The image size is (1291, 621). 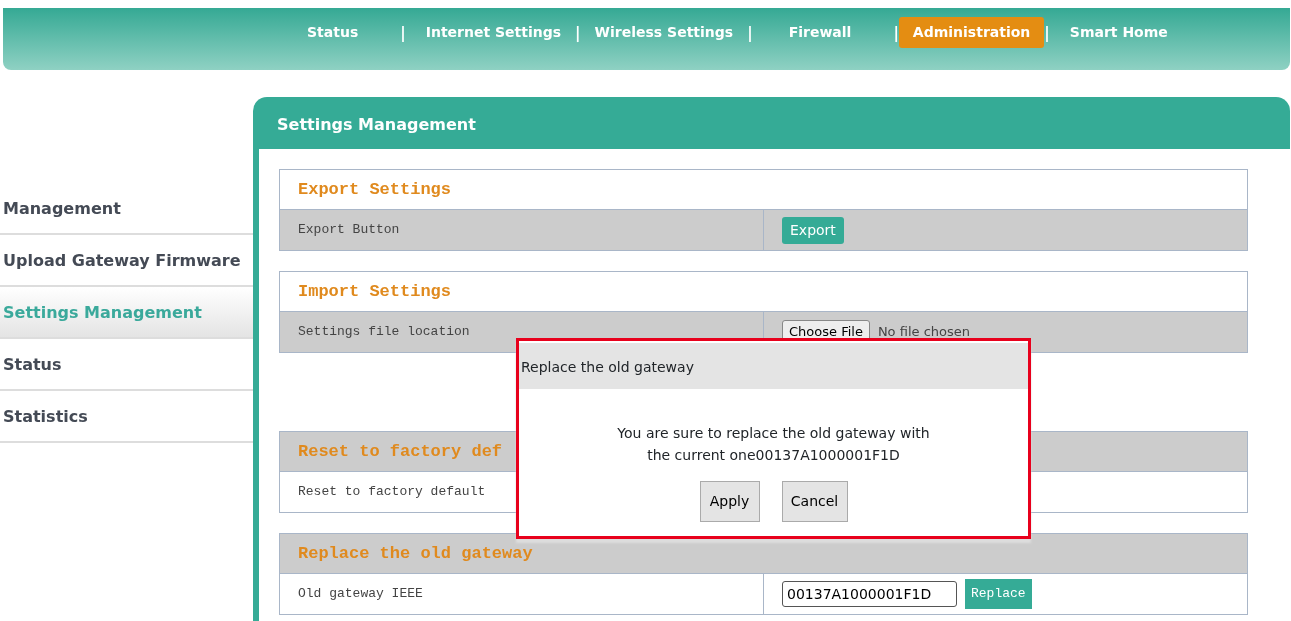 What do you see at coordinates (813, 230) in the screenshot?
I see `export-button: Export` at bounding box center [813, 230].